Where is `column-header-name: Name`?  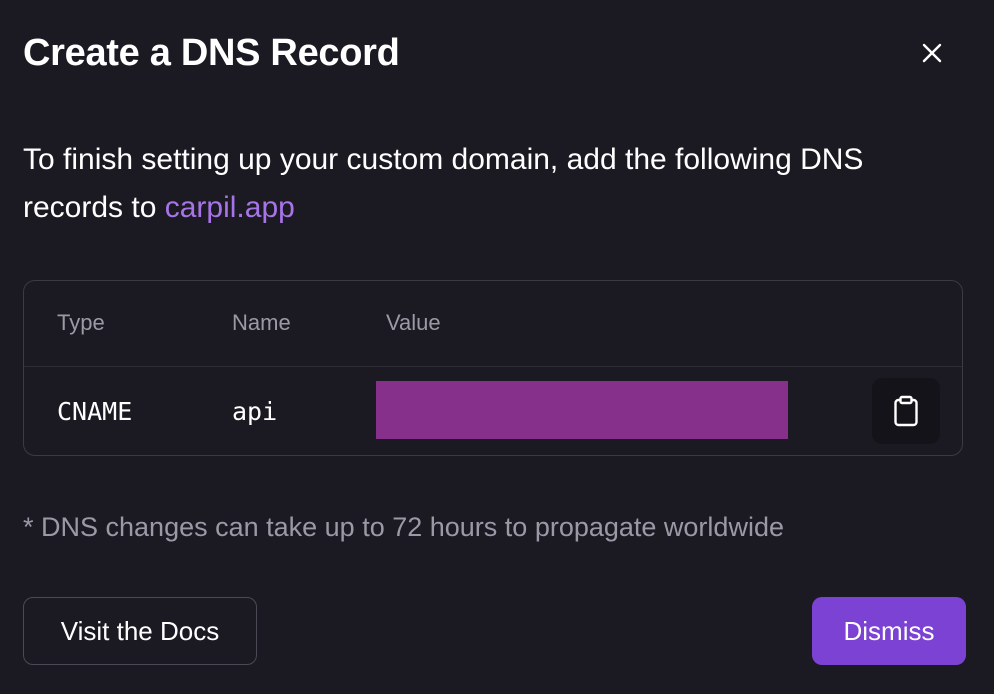
column-header-name: Name is located at coordinates (261, 322).